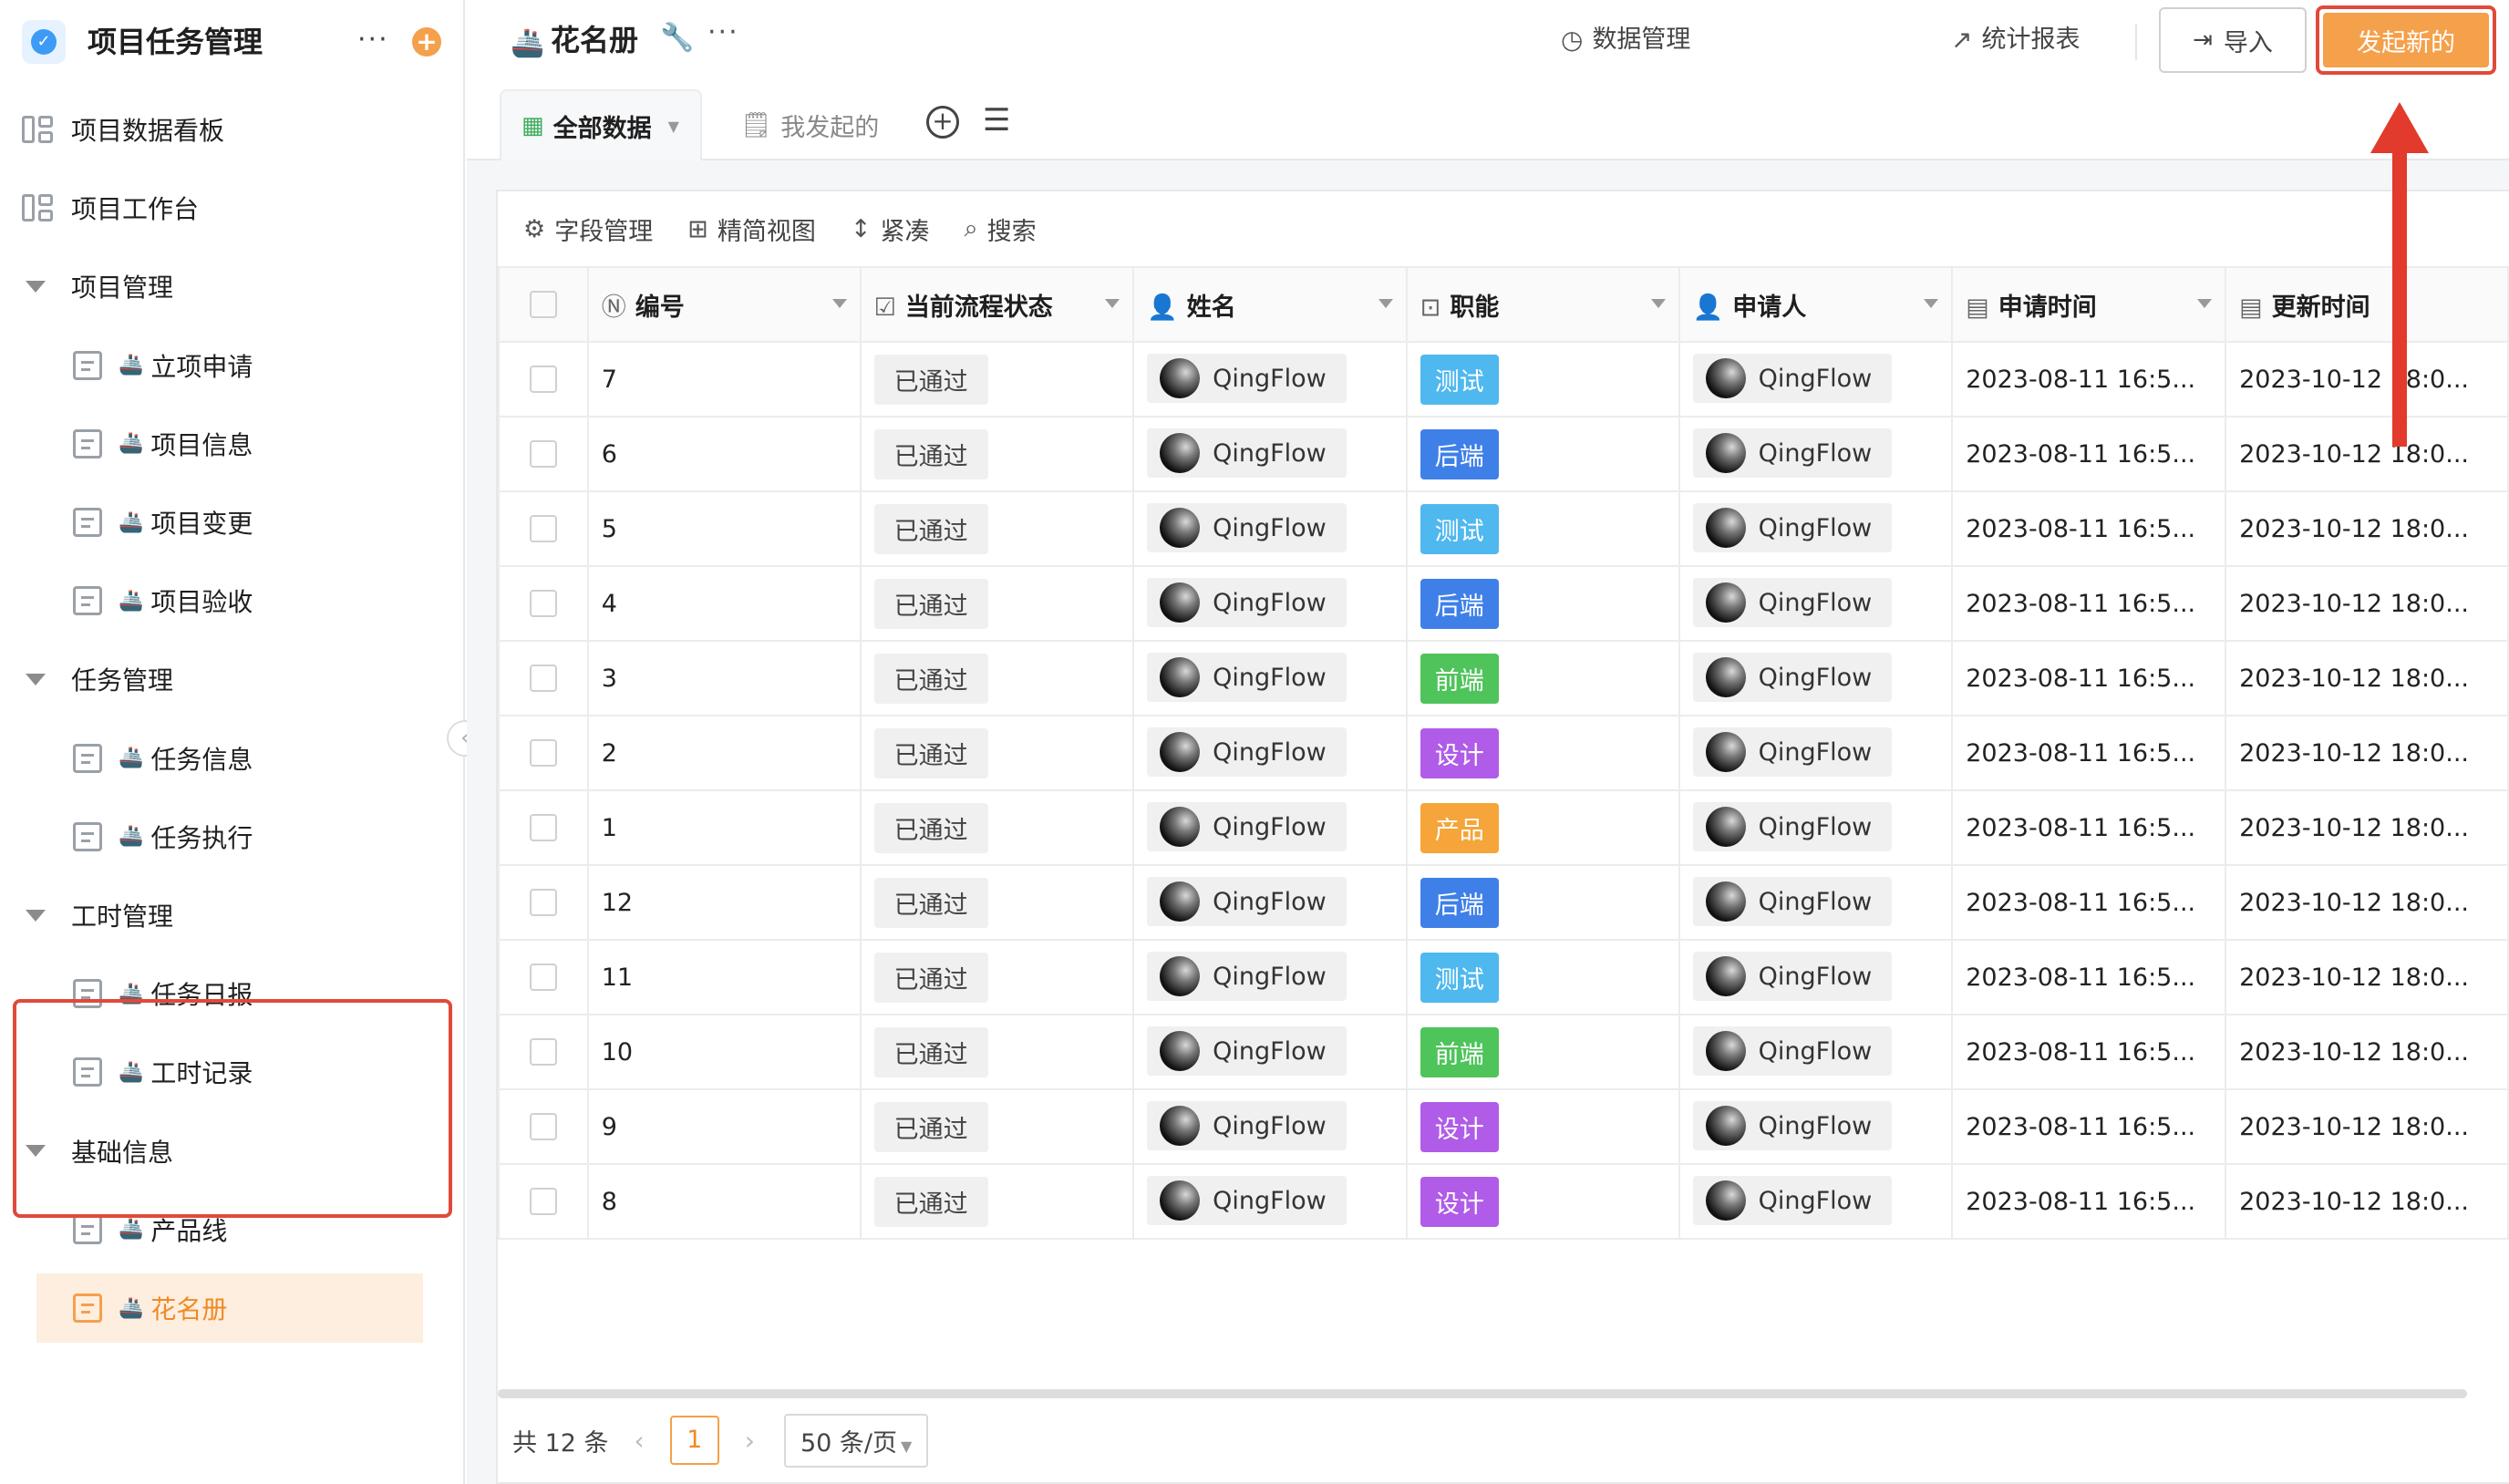  I want to click on sidebar-group-2: 项目管理, so click(97, 286).